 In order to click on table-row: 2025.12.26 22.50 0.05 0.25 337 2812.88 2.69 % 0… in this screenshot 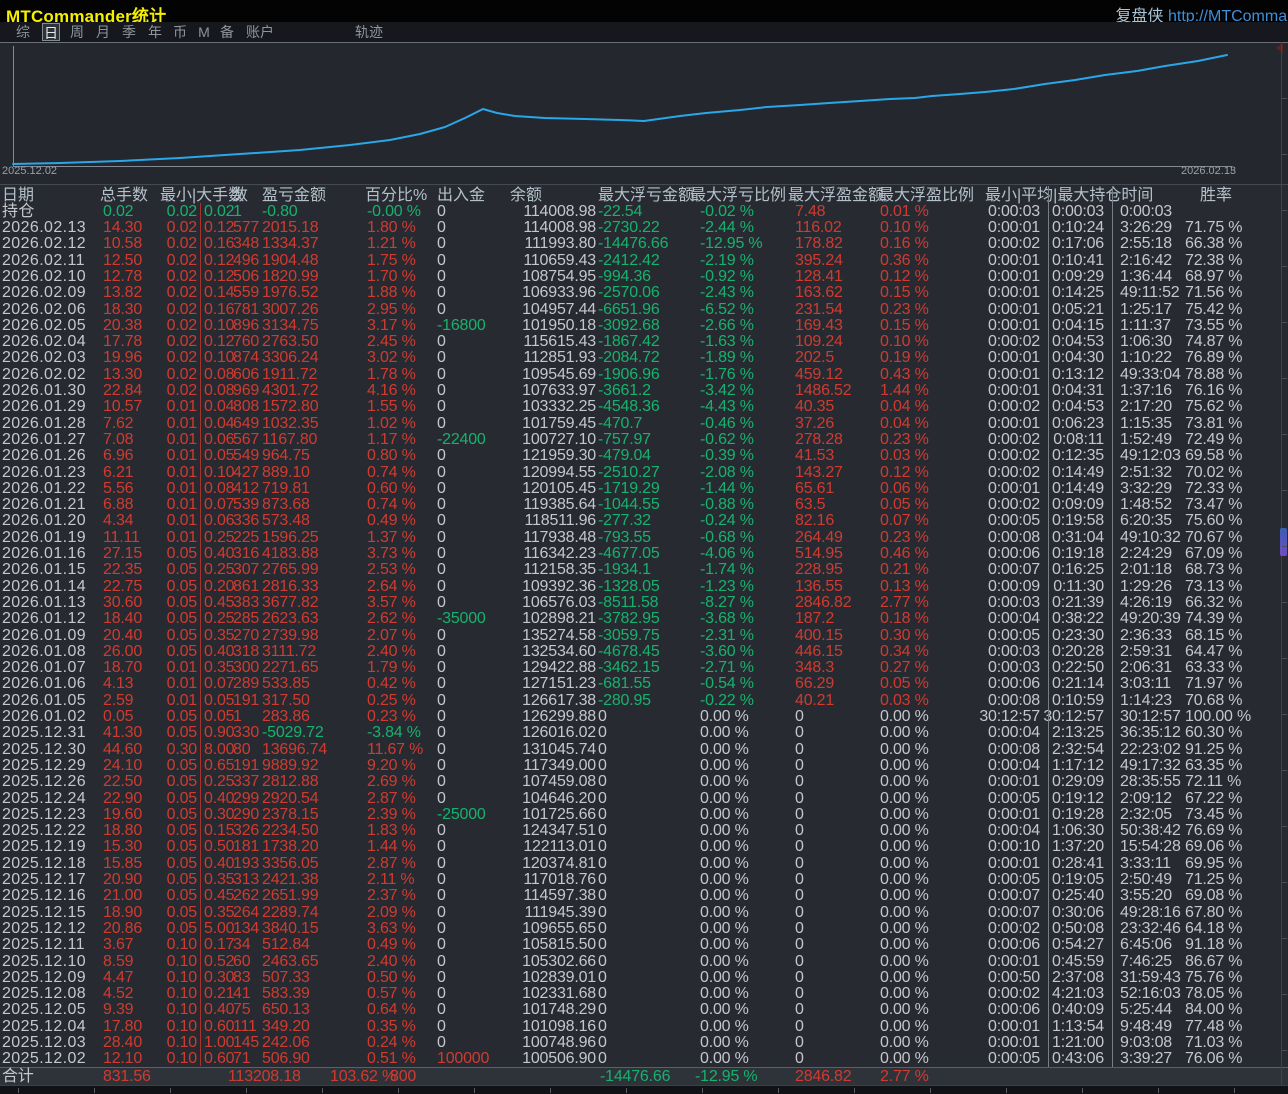, I will do `click(644, 782)`.